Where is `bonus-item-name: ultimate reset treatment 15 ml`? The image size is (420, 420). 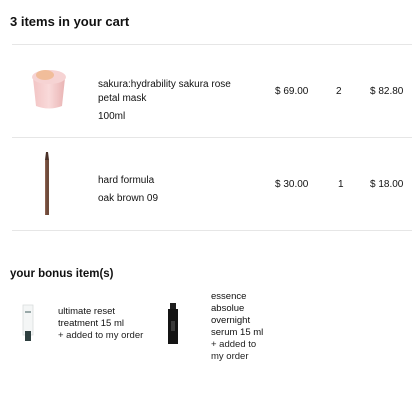
bonus-item-name: ultimate reset treatment 15 ml is located at coordinates (91, 317).